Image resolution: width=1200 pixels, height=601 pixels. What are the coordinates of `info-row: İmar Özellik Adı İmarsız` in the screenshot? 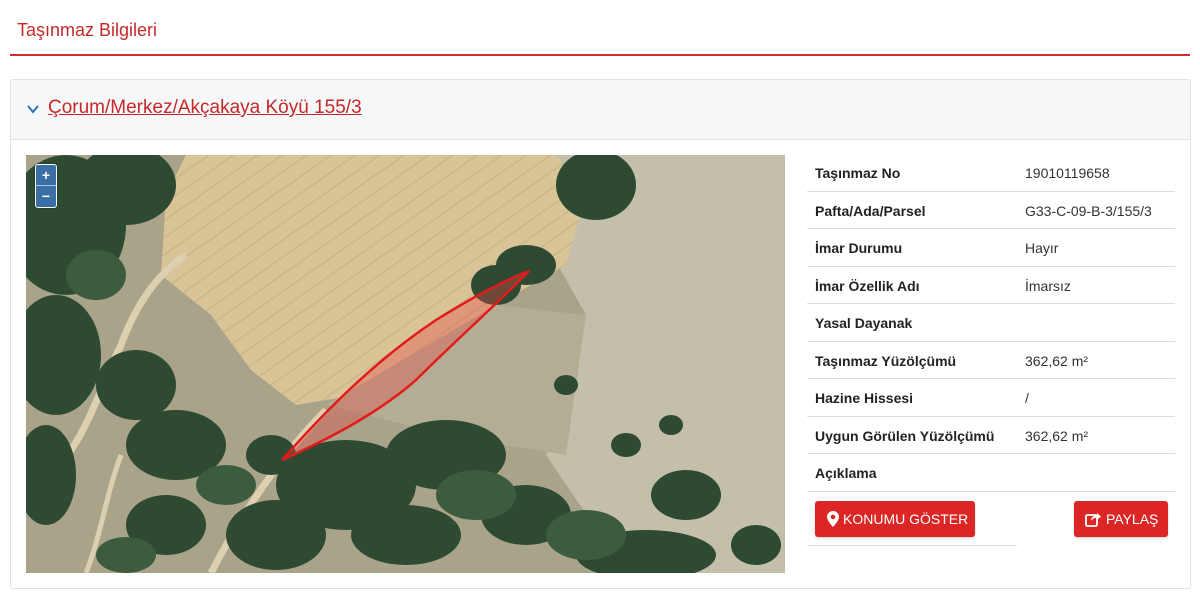 It's located at (991, 285).